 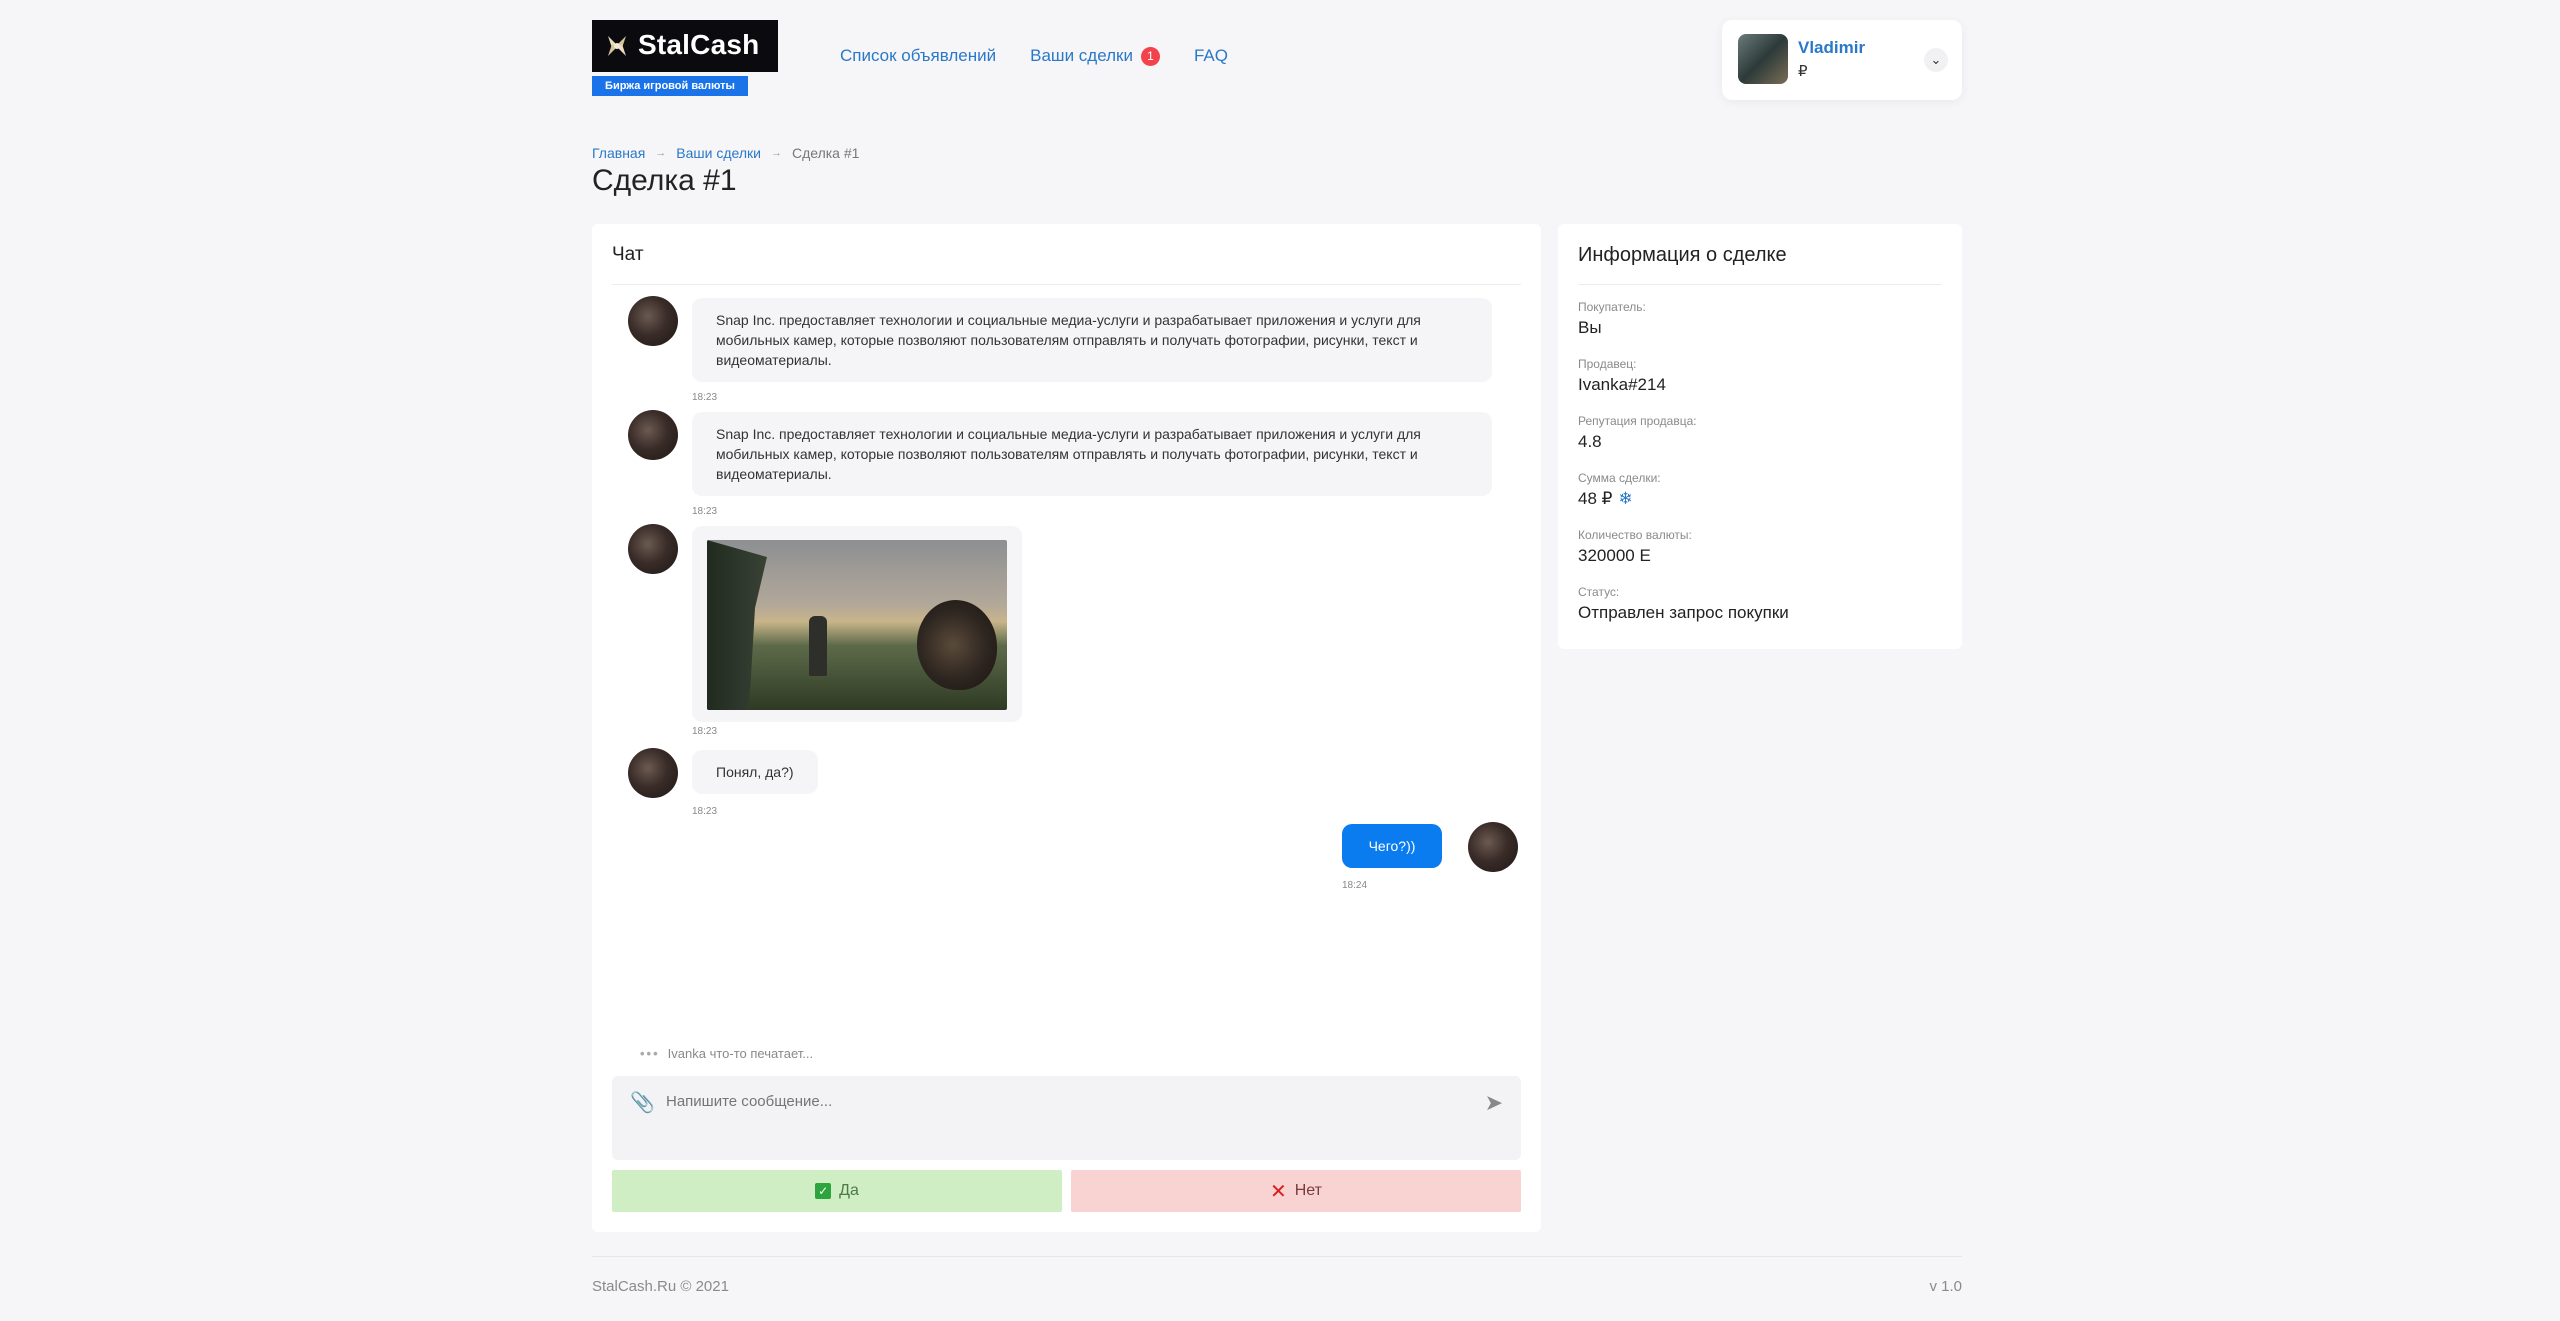 What do you see at coordinates (1607, 364) in the screenshot?
I see `seller-label: Продавец:` at bounding box center [1607, 364].